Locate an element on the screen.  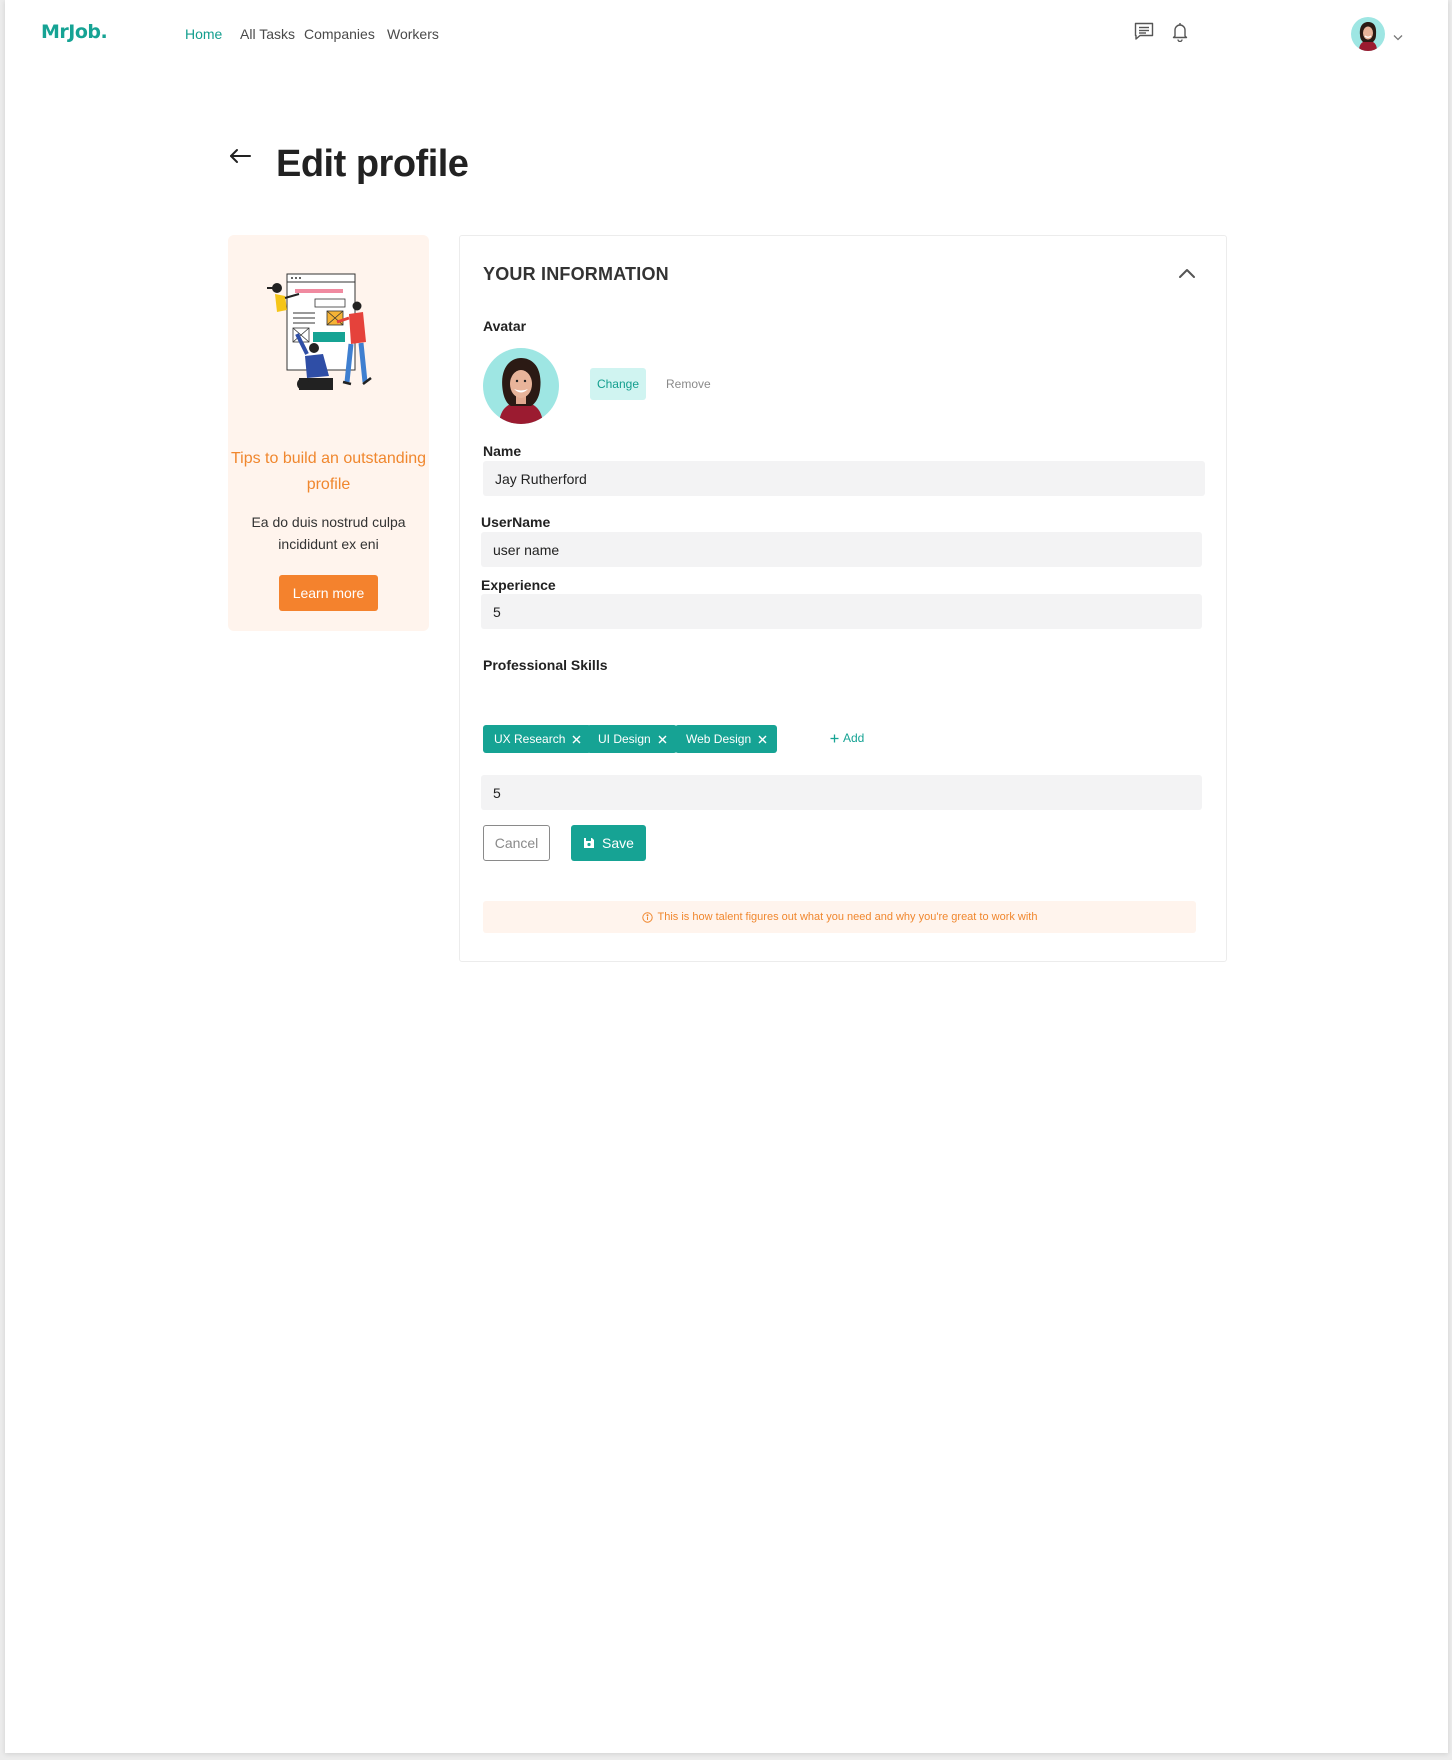
skill-chip-label: UI Design is located at coordinates (624, 739).